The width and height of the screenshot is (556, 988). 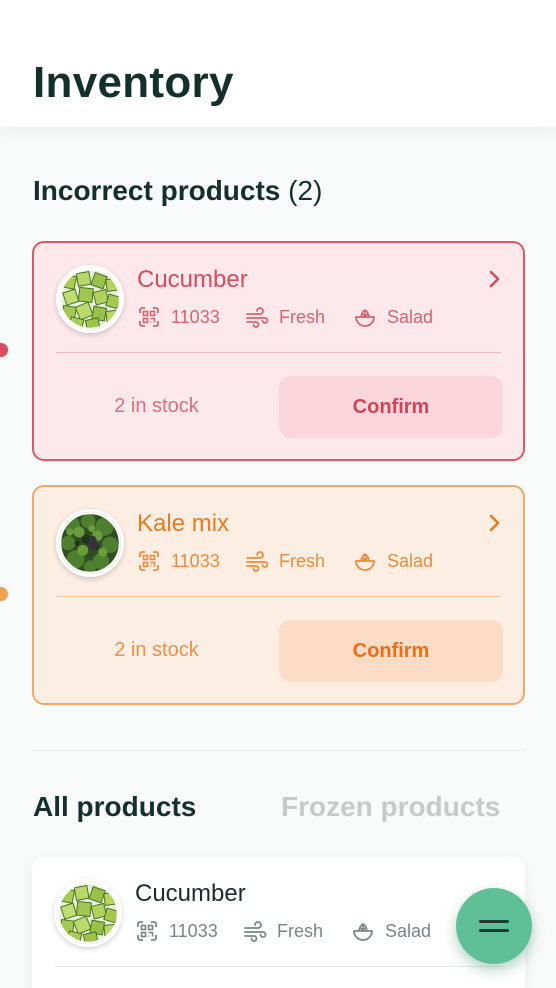 I want to click on incorrect-products-count: (2), so click(x=305, y=190).